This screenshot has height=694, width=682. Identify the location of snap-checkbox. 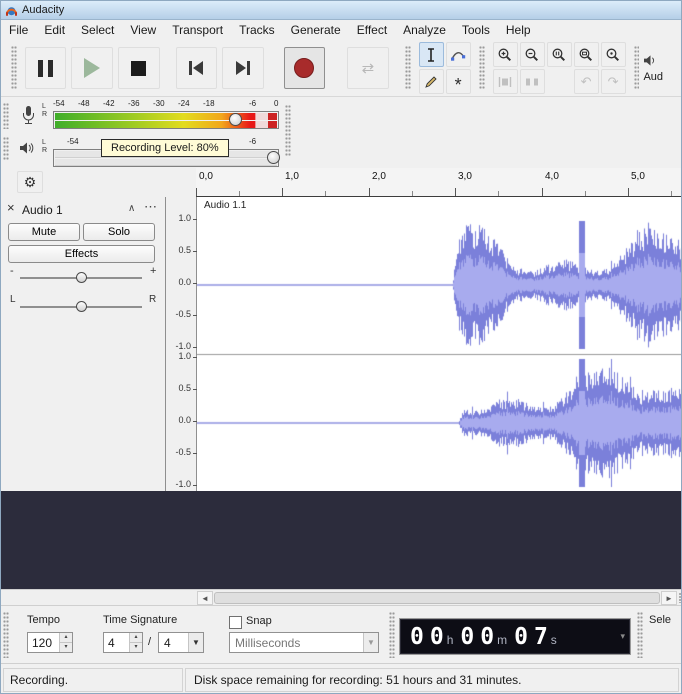
(235, 622).